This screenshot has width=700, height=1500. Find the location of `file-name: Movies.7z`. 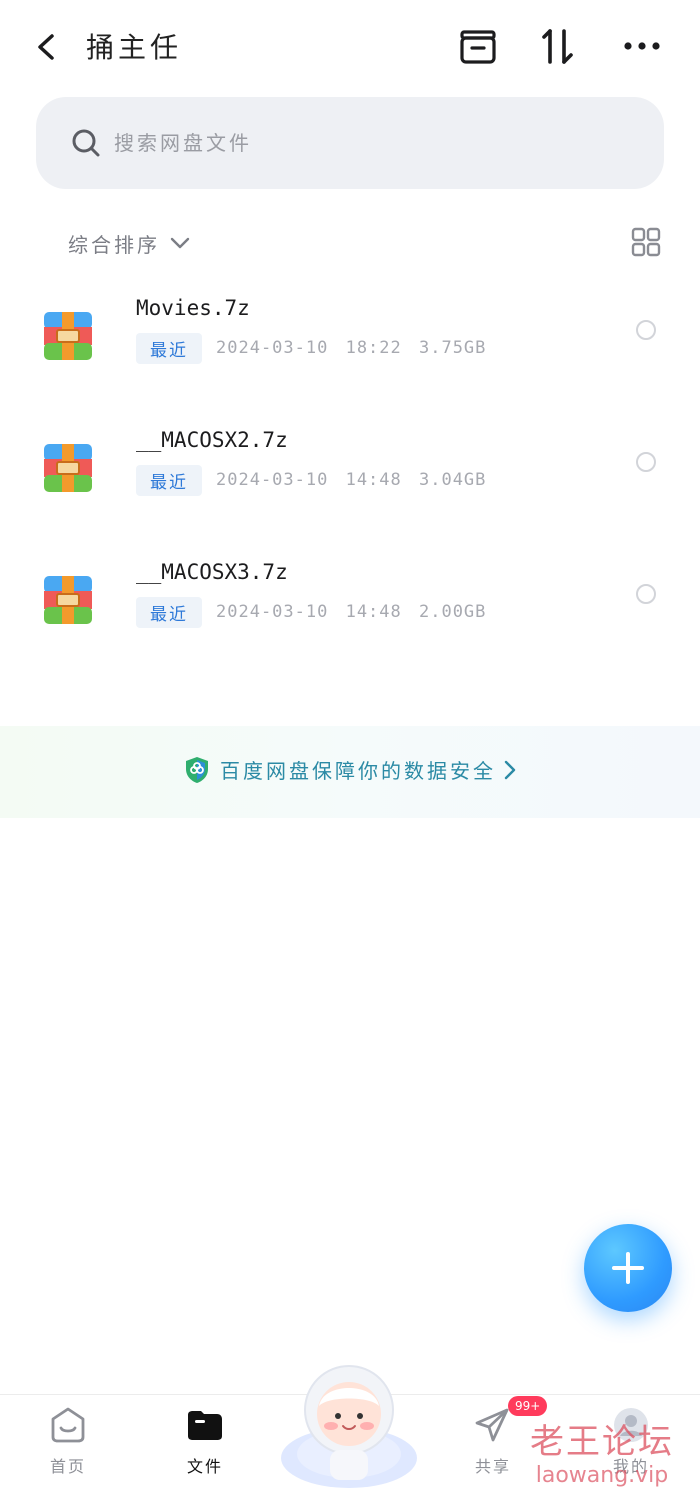

file-name: Movies.7z is located at coordinates (193, 308).